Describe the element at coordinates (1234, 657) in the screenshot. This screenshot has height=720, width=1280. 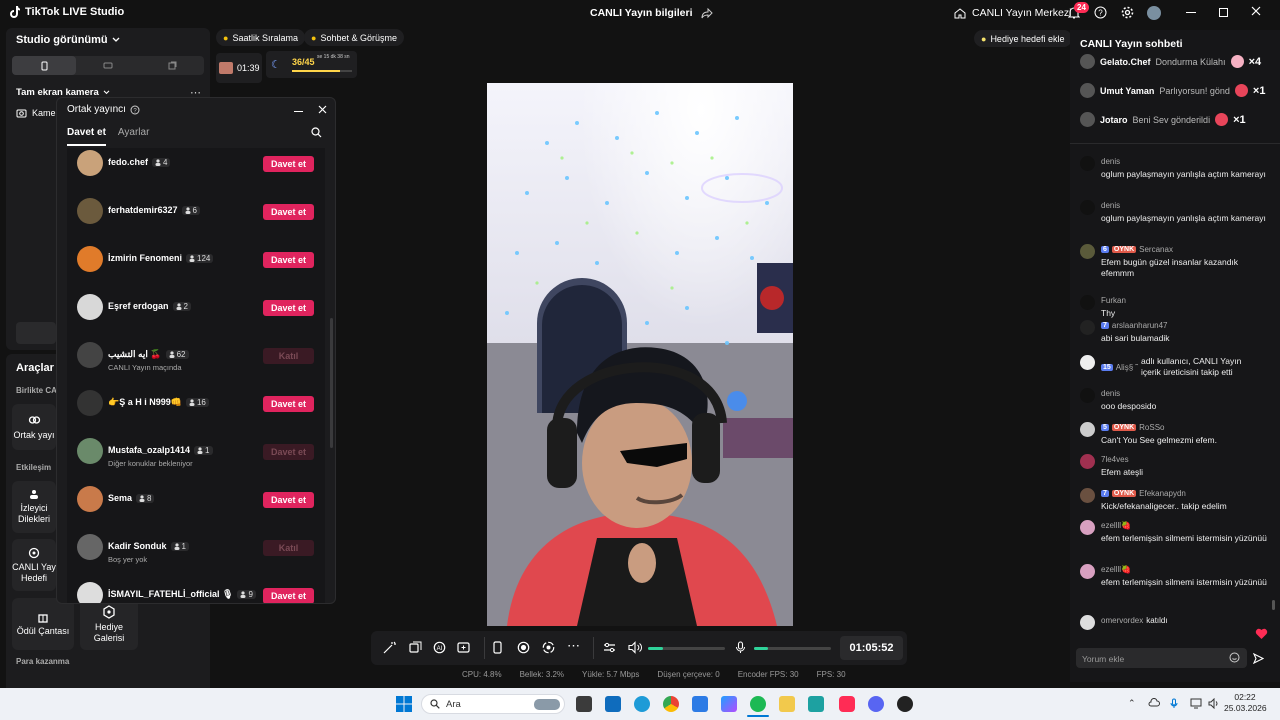
I see `emoji-icon` at that location.